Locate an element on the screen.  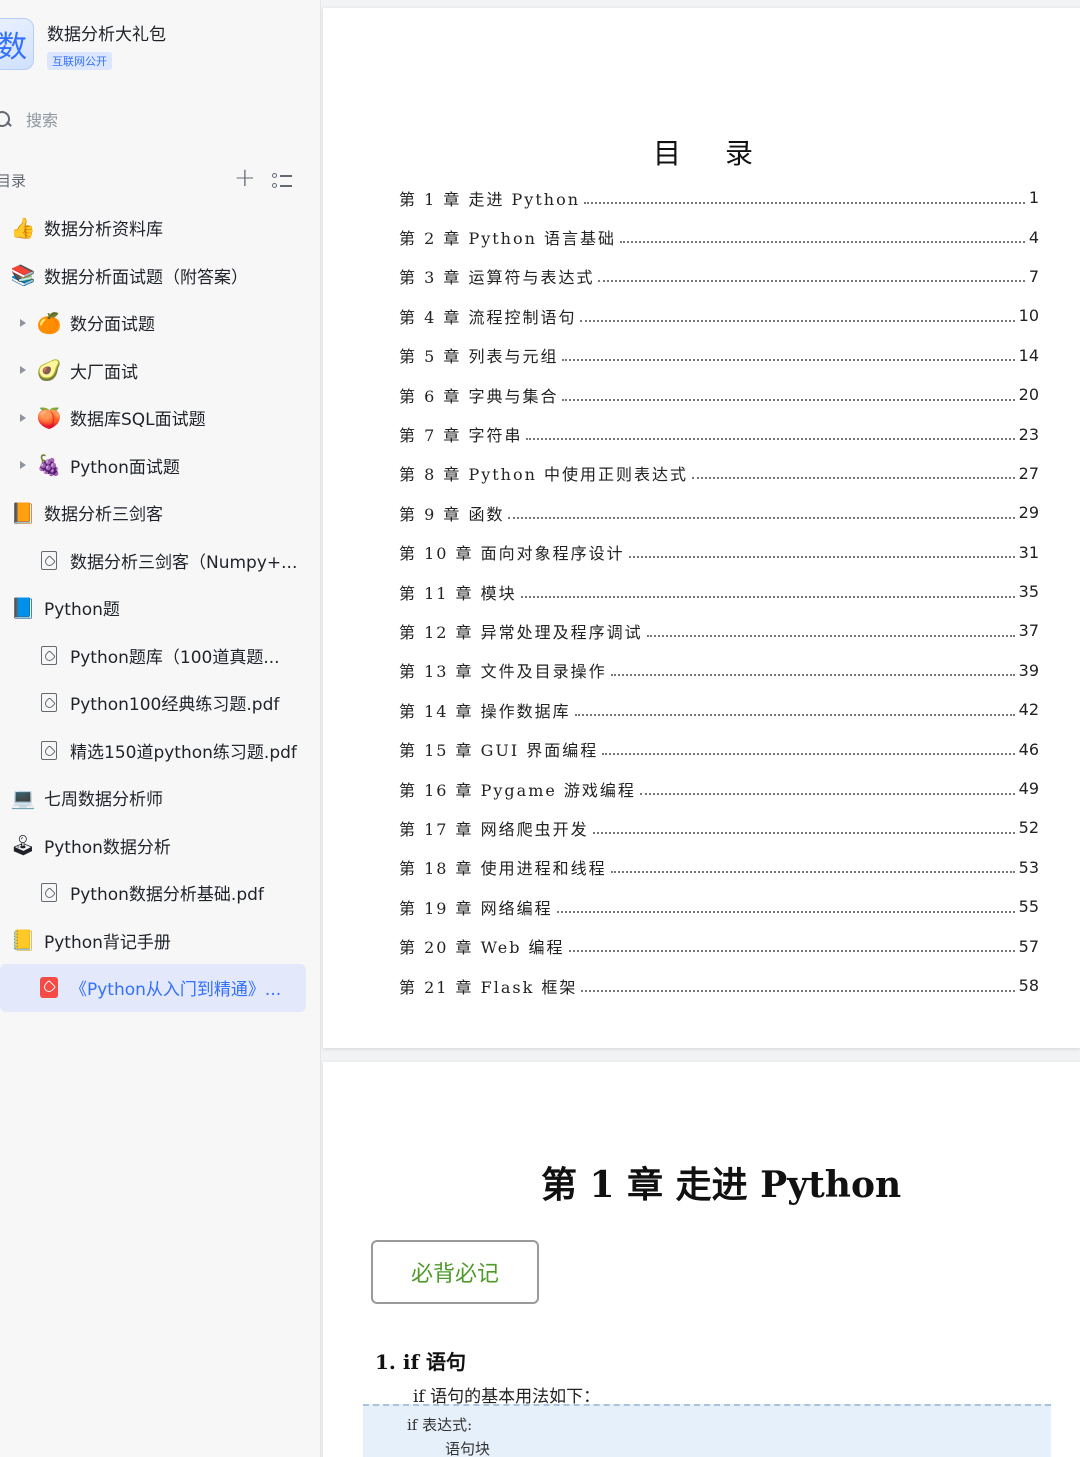
sidebar-item: 🕹 Python数据分析 is located at coordinates (155, 846).